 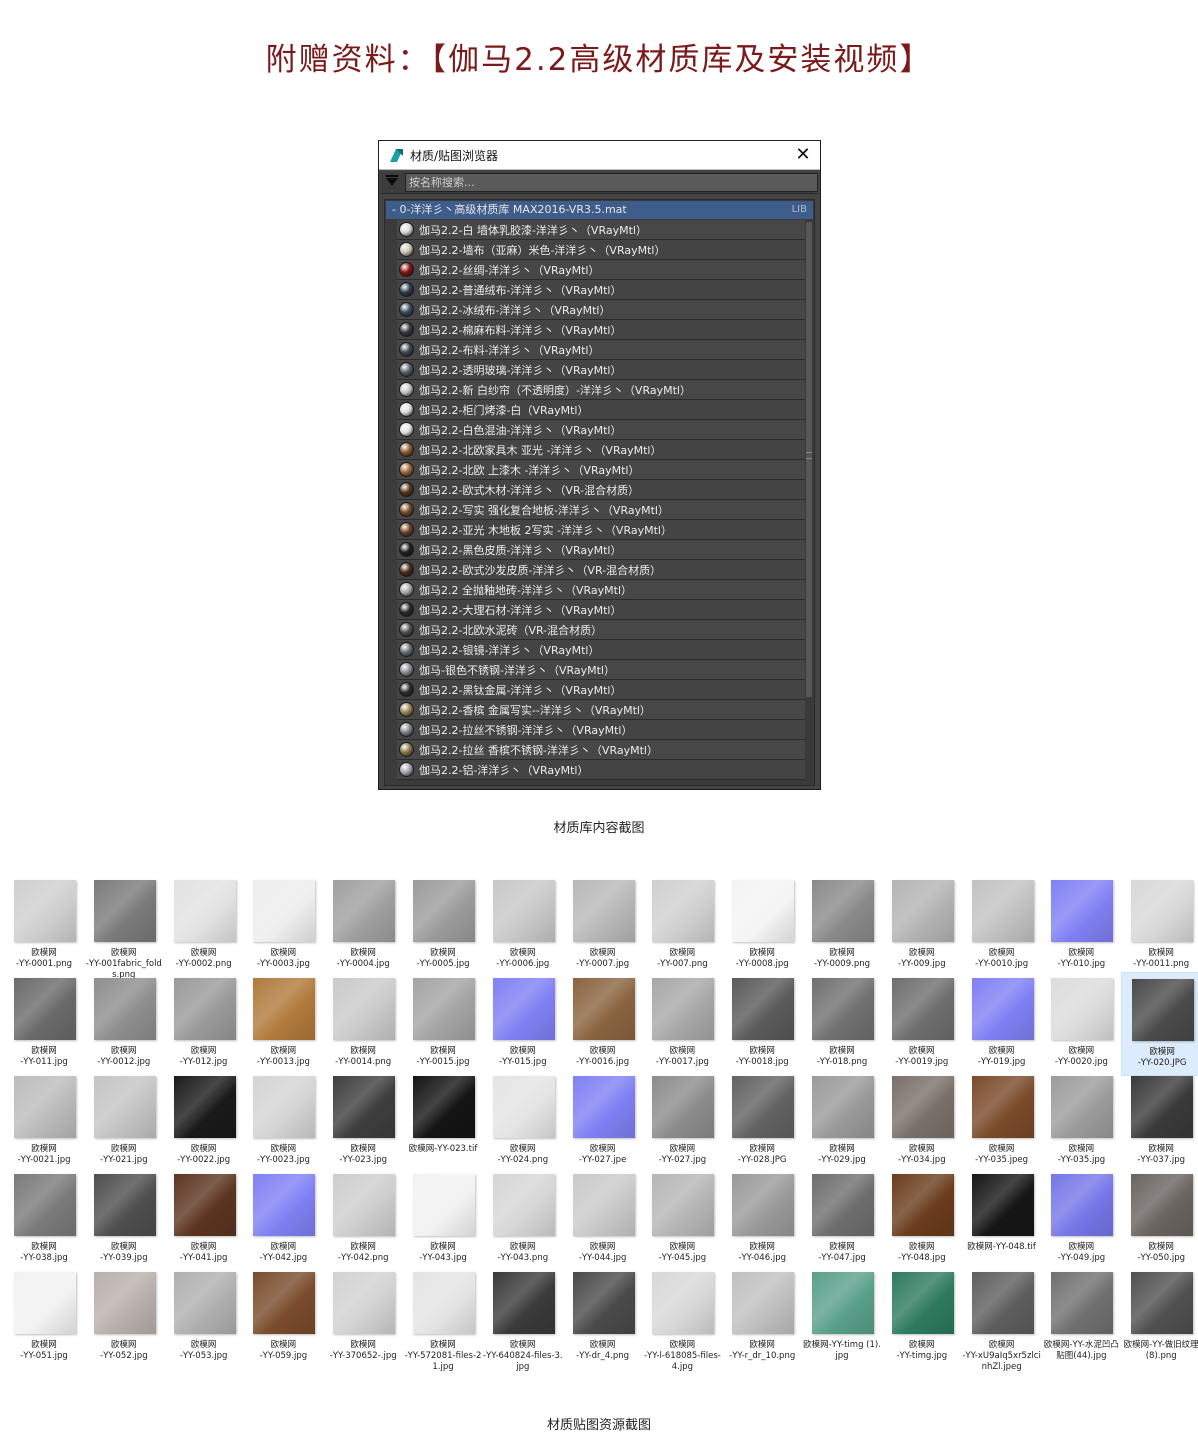 What do you see at coordinates (603, 470) in the screenshot?
I see `material-row: 伽马2.2-北欧 上漆木 -洋洋彡丶（VRayMtl）` at bounding box center [603, 470].